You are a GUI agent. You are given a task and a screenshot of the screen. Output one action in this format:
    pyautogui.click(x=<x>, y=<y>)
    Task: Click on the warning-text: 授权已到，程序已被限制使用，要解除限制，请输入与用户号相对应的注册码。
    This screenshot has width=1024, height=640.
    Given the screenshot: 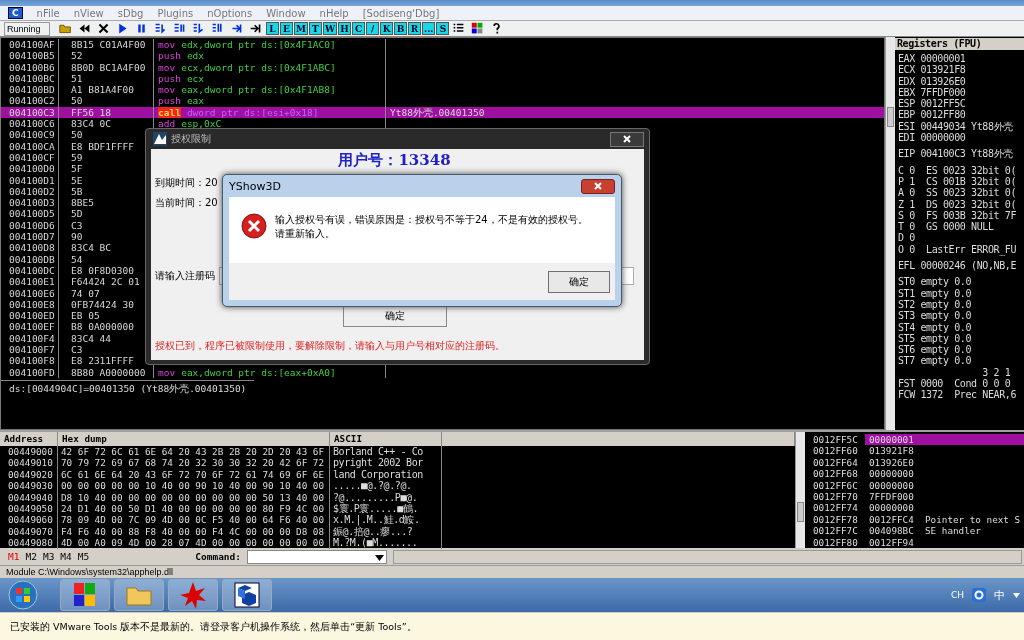 What is the action you would take?
    pyautogui.click(x=330, y=346)
    